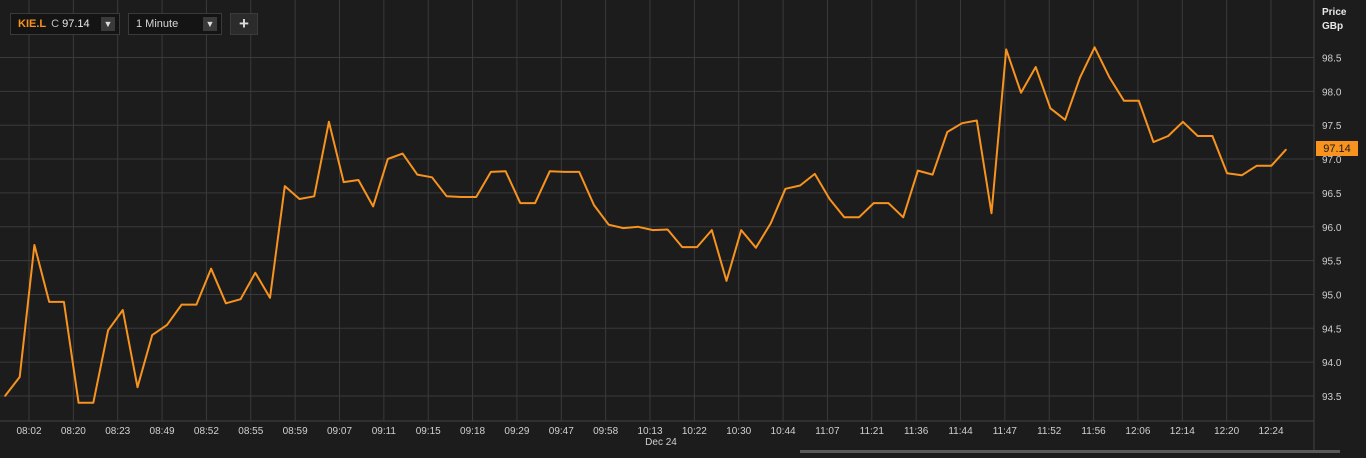 This screenshot has height=458, width=1366. I want to click on x-date-label: Dec 24, so click(661, 442).